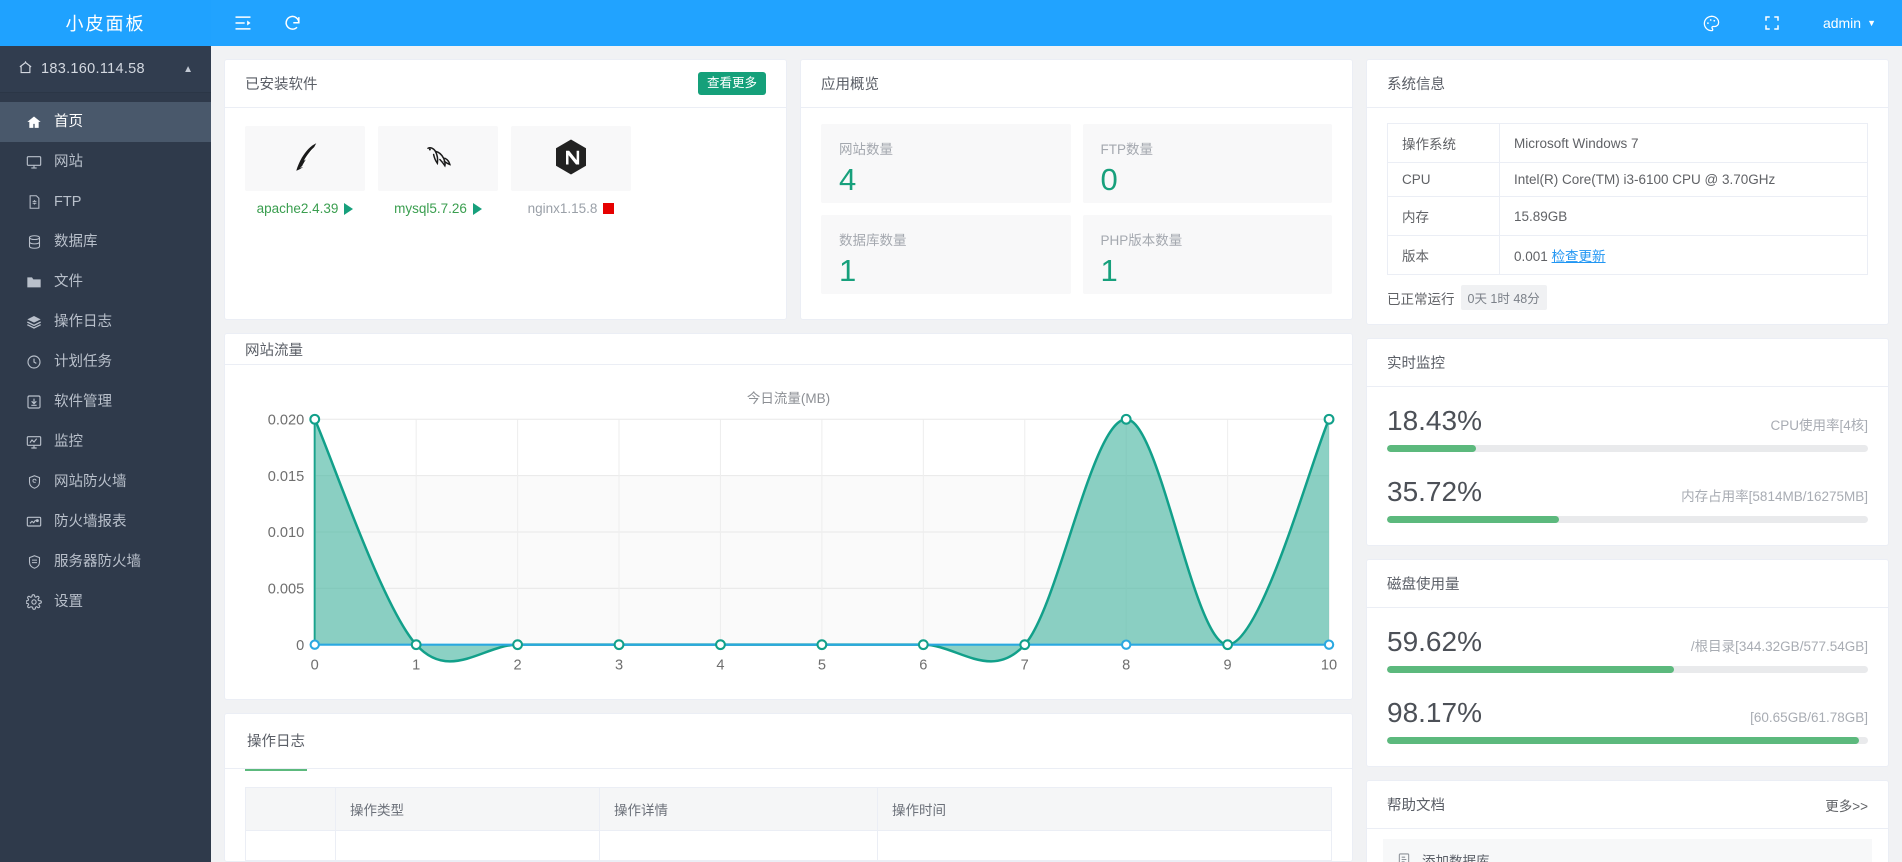 This screenshot has width=1902, height=862. What do you see at coordinates (34, 522) in the screenshot?
I see `report-screen-icon` at bounding box center [34, 522].